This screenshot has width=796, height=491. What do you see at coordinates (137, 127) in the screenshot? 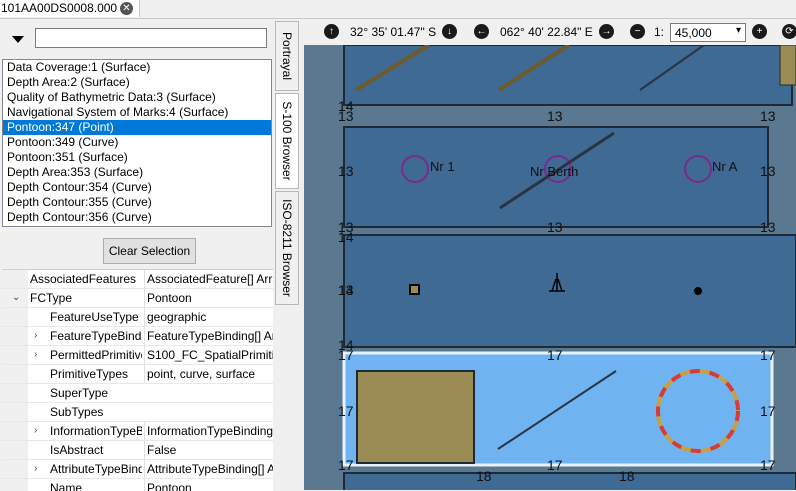
I see `list-item: Pontoon:347 (Point)` at bounding box center [137, 127].